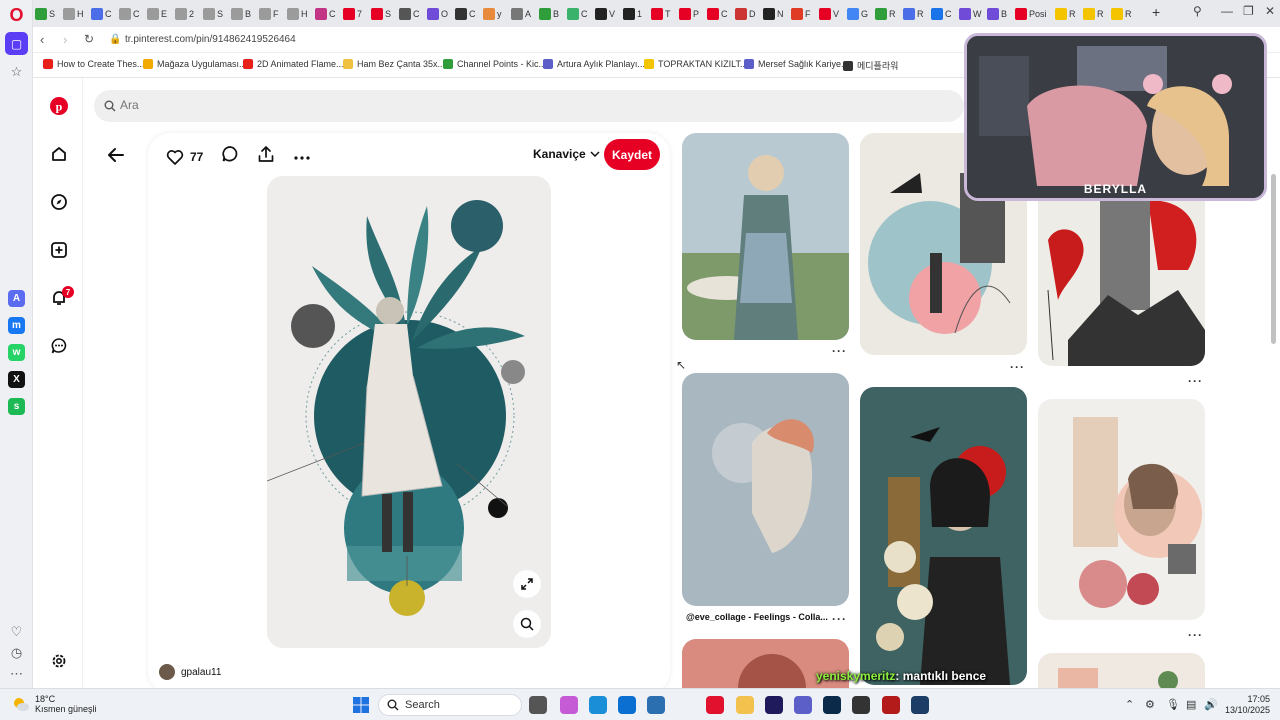 The height and width of the screenshot is (720, 1280). What do you see at coordinates (16, 673) in the screenshot?
I see `more-icon: ⋯` at bounding box center [16, 673].